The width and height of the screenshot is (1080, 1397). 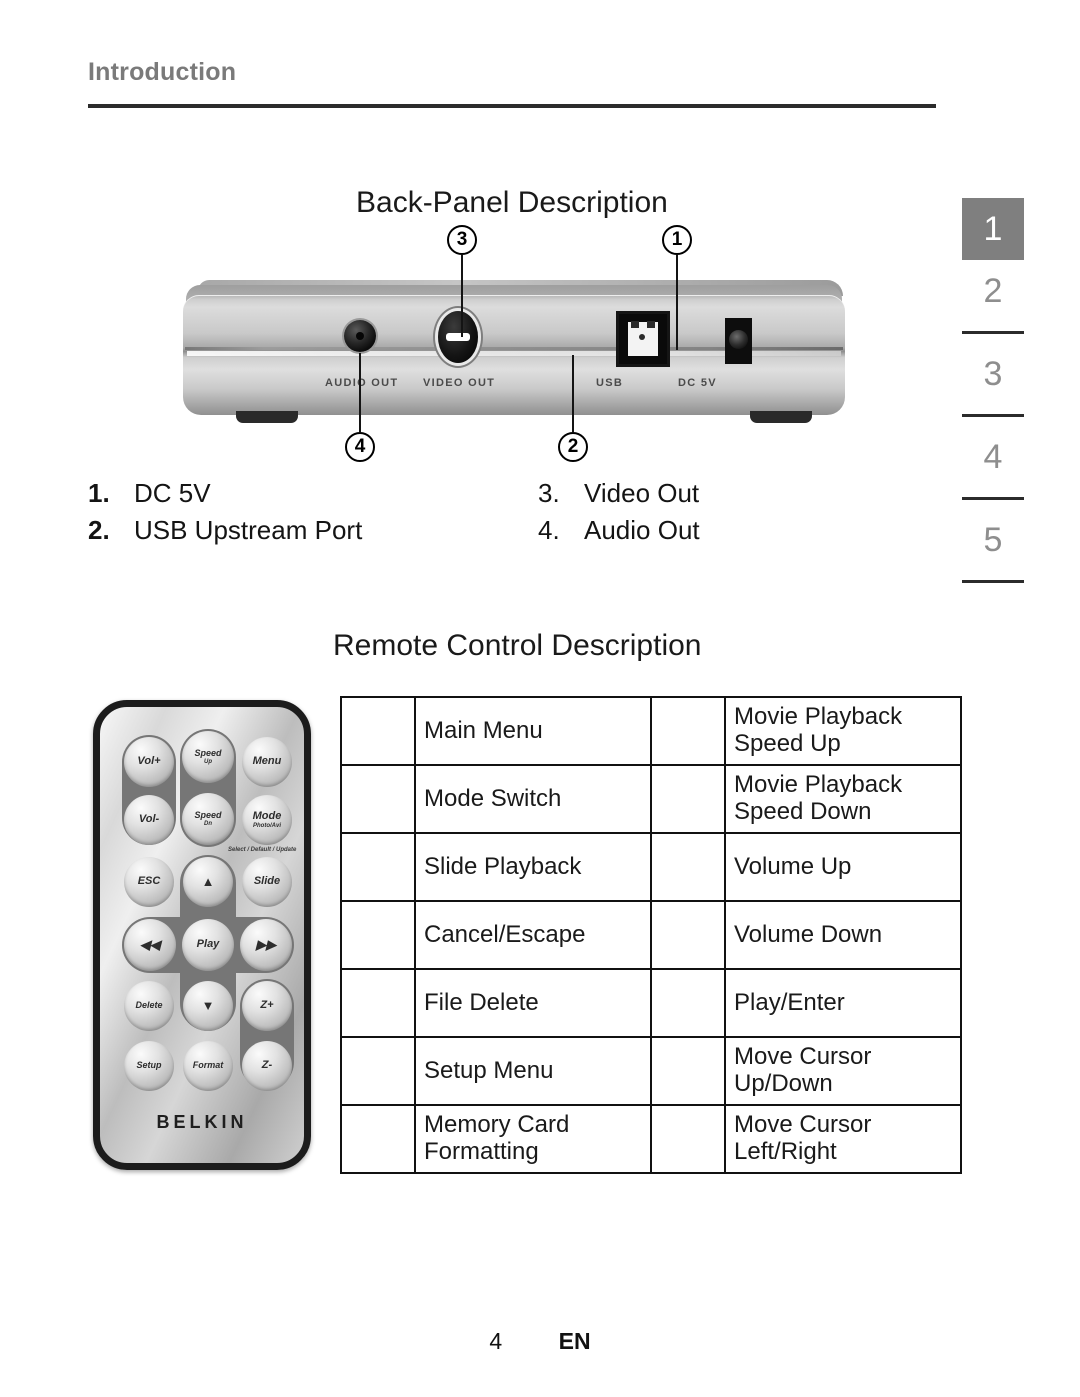 What do you see at coordinates (533, 799) in the screenshot?
I see `remote-function-label-left: Mode Switch` at bounding box center [533, 799].